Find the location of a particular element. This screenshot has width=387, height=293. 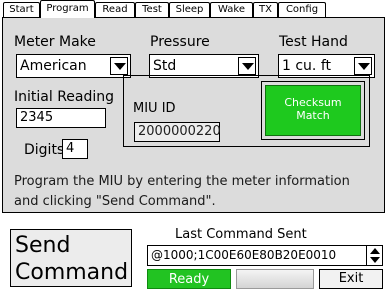

miu-id-field: 2000000220 is located at coordinates (177, 132).